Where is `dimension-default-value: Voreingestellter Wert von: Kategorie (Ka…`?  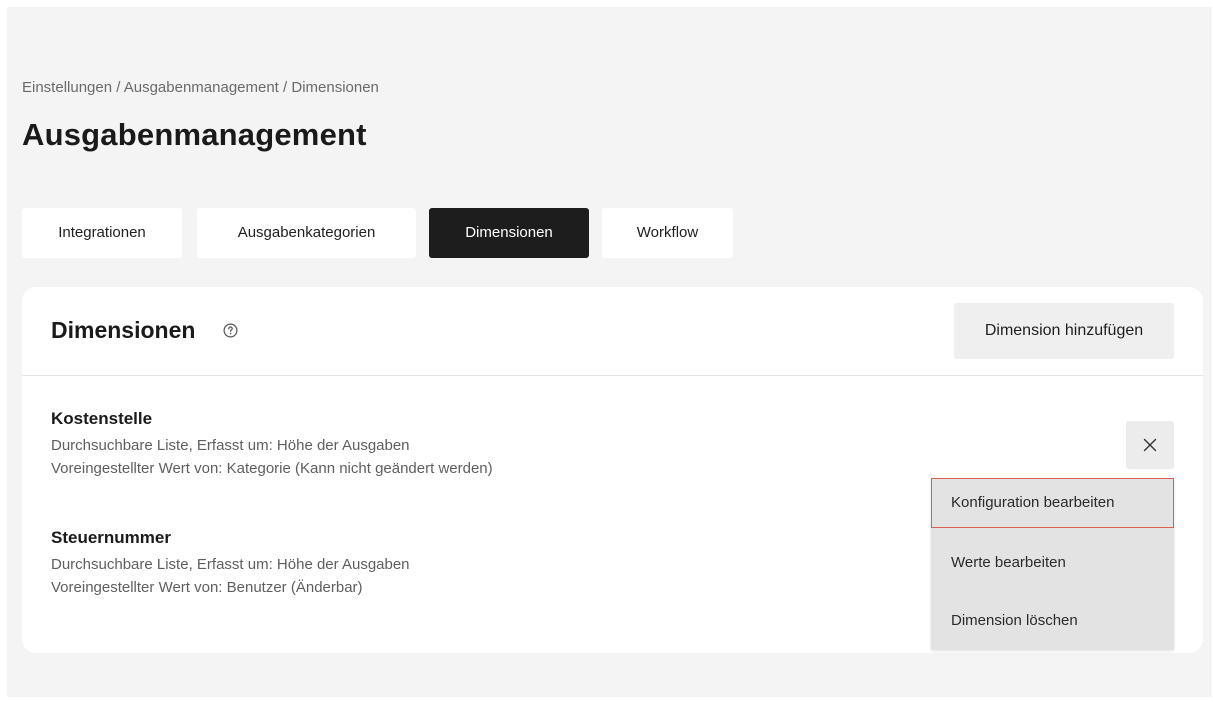 dimension-default-value: Voreingestellter Wert von: Kategorie (Ka… is located at coordinates (272, 468).